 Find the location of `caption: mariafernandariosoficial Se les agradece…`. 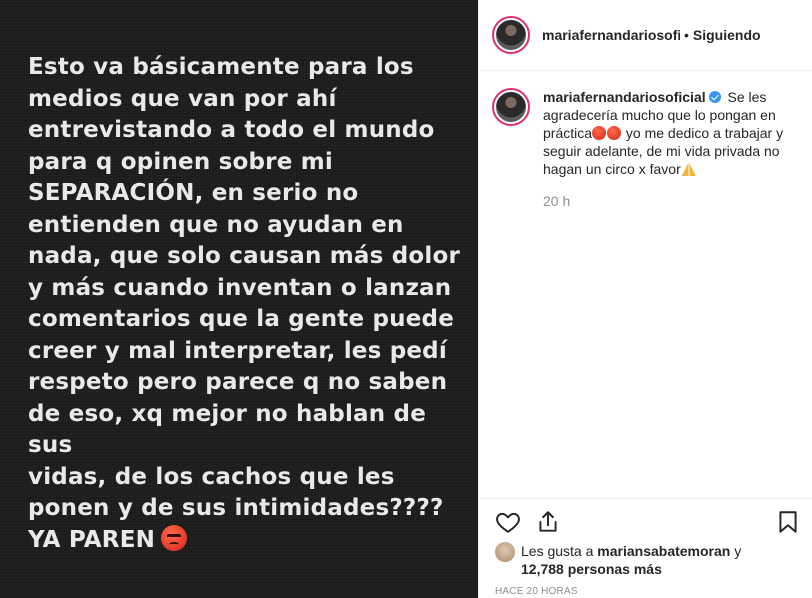

caption: mariafernandariosoficial Se les agradece… is located at coordinates (647, 149).